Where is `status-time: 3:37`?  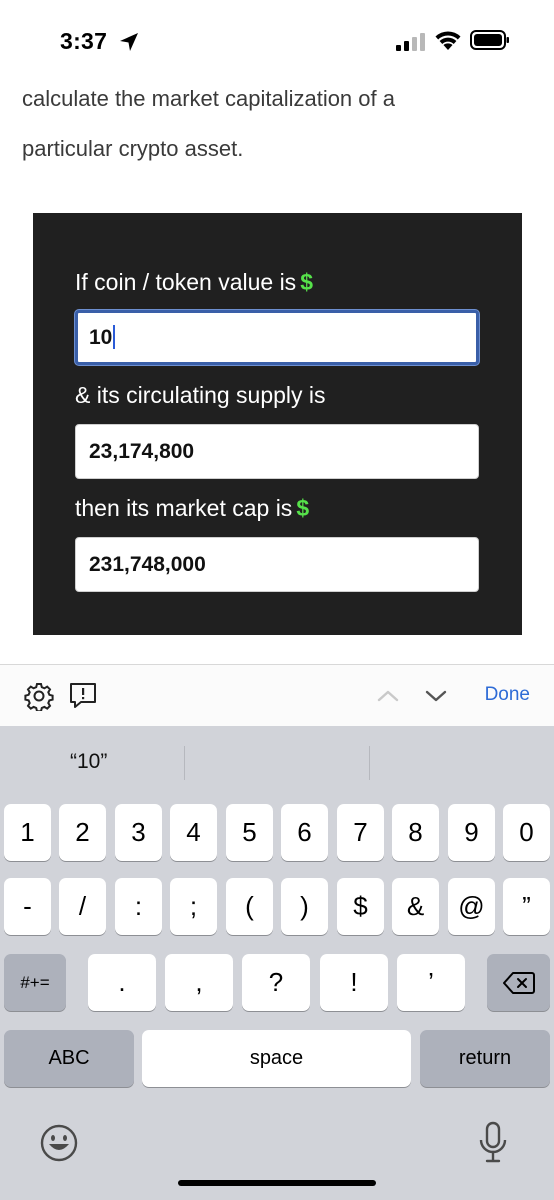
status-time: 3:37 is located at coordinates (84, 41).